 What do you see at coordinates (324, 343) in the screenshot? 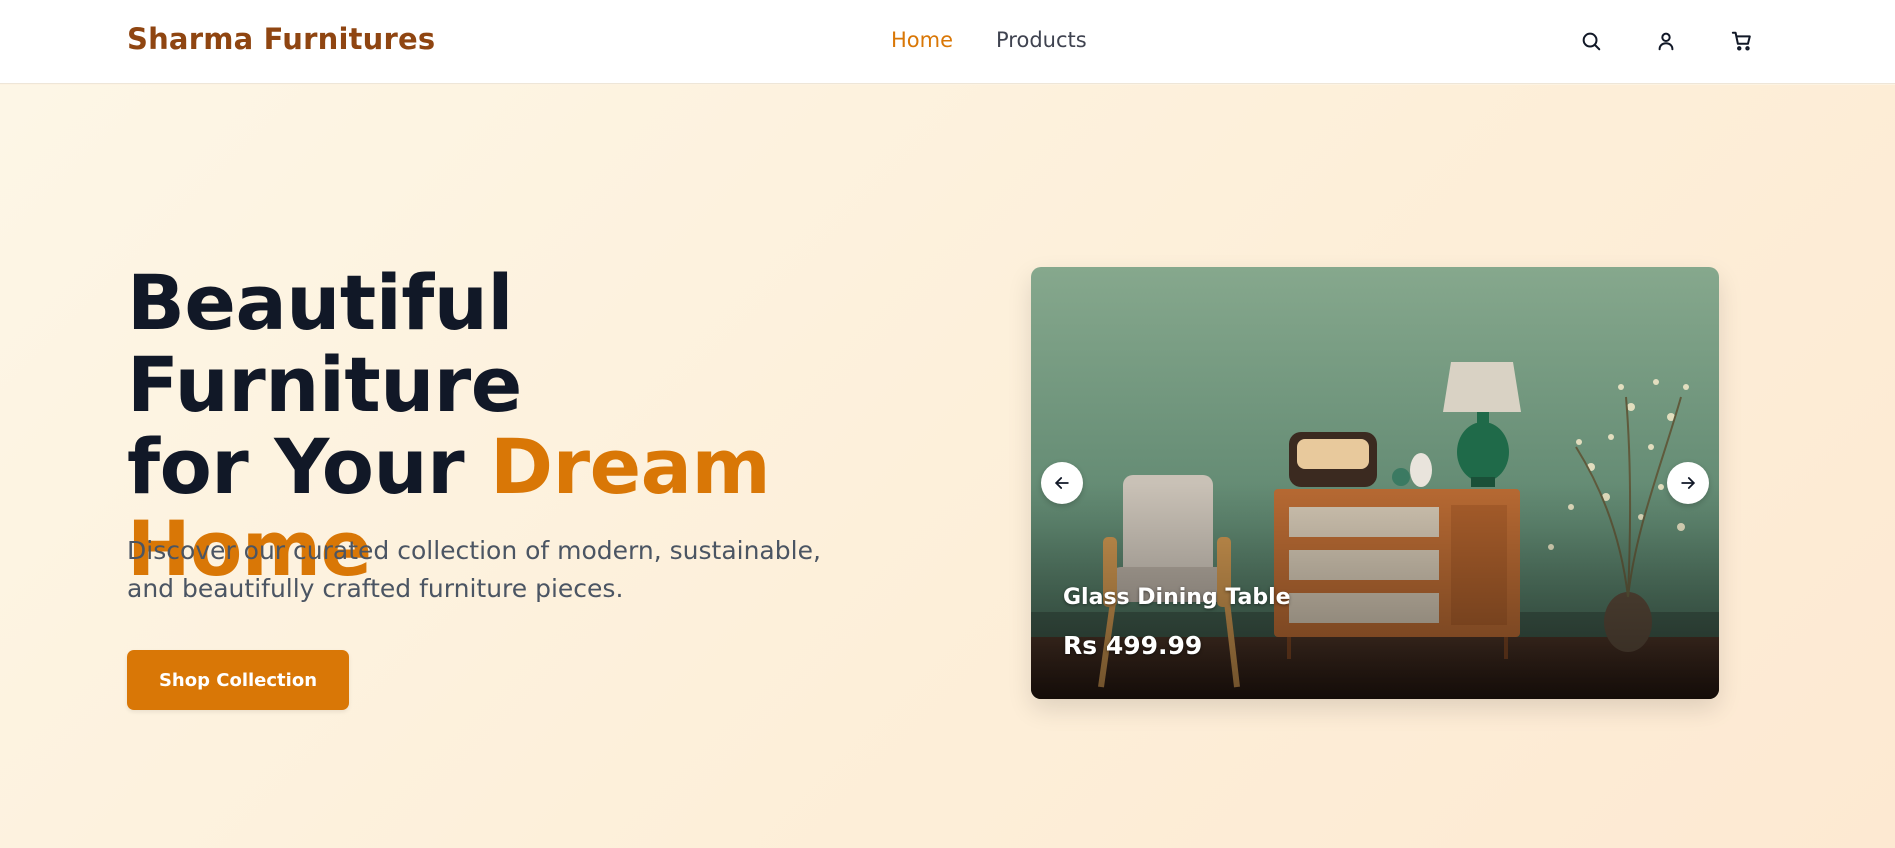
I see `headline-line-1: Beautiful Furniture` at bounding box center [324, 343].